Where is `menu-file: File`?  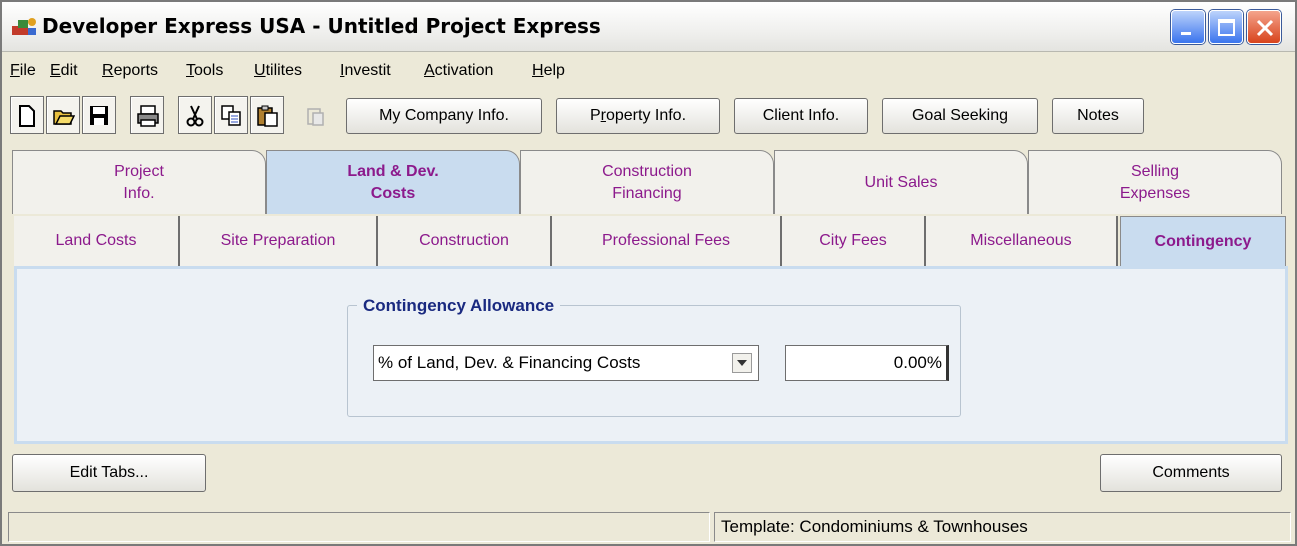 menu-file: File is located at coordinates (23, 71).